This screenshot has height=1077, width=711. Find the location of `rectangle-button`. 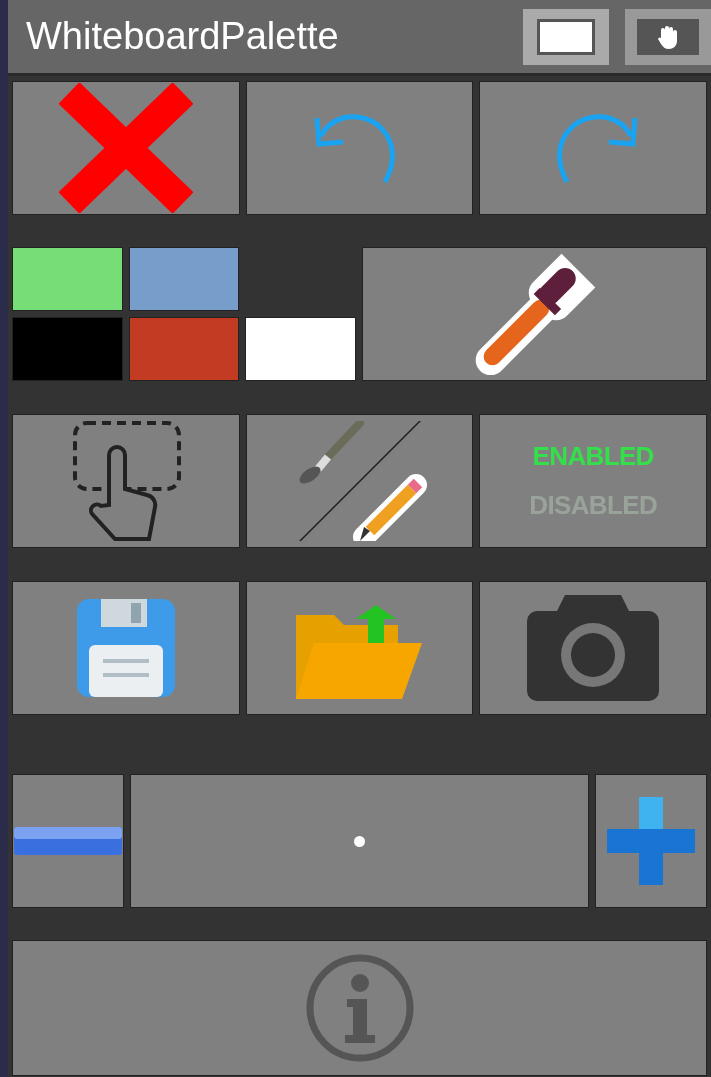

rectangle-button is located at coordinates (566, 36).